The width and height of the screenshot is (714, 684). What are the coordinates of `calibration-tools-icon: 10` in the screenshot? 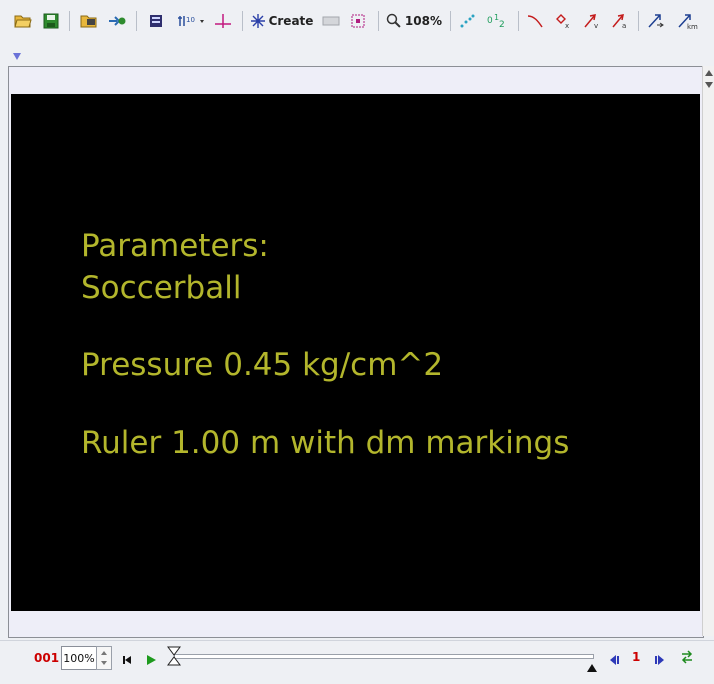 It's located at (191, 21).